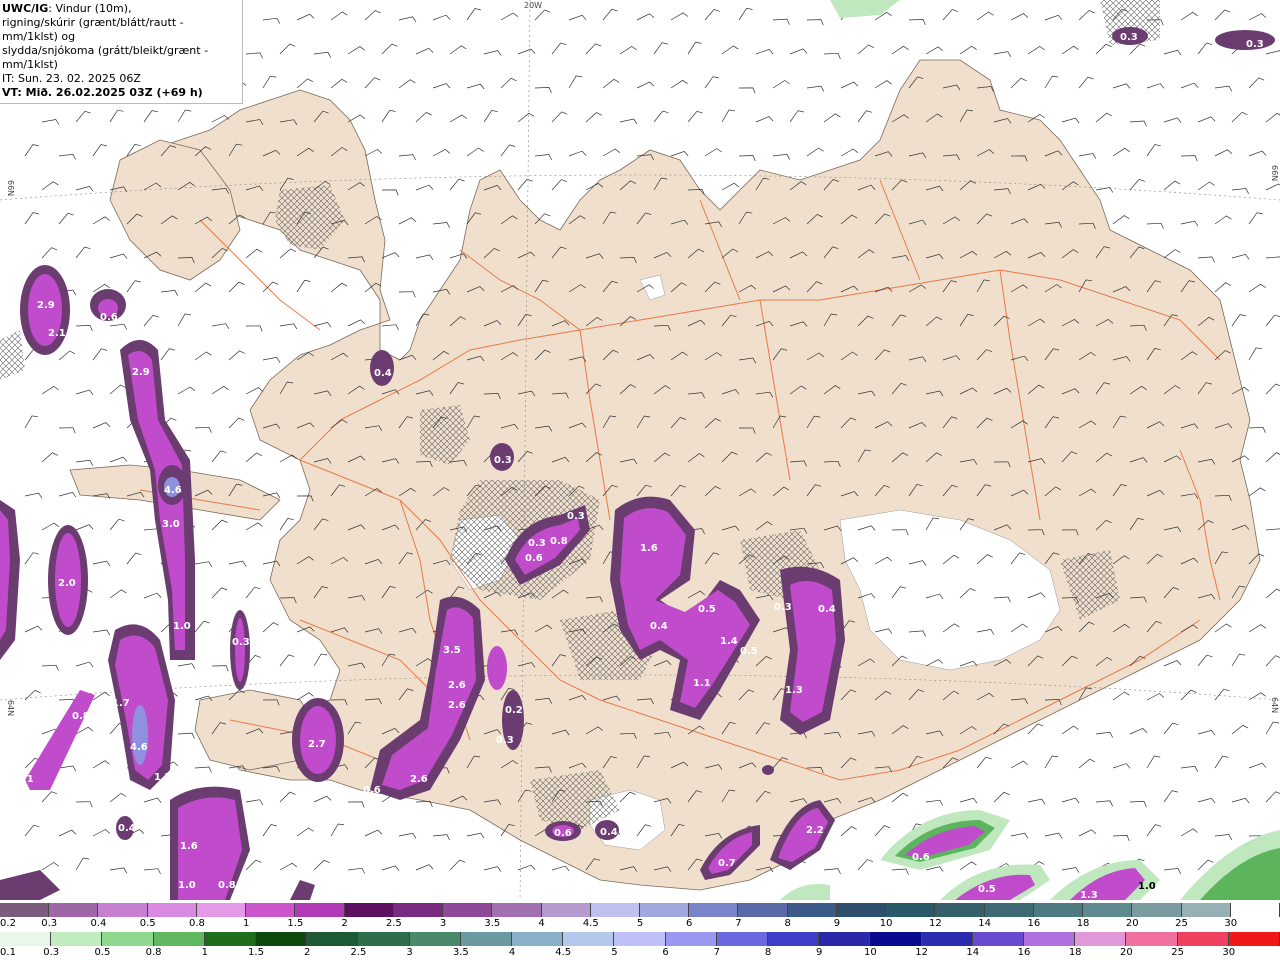  Describe the element at coordinates (10, 188) in the screenshot. I see `grid-label-left-upper: 66N` at that location.